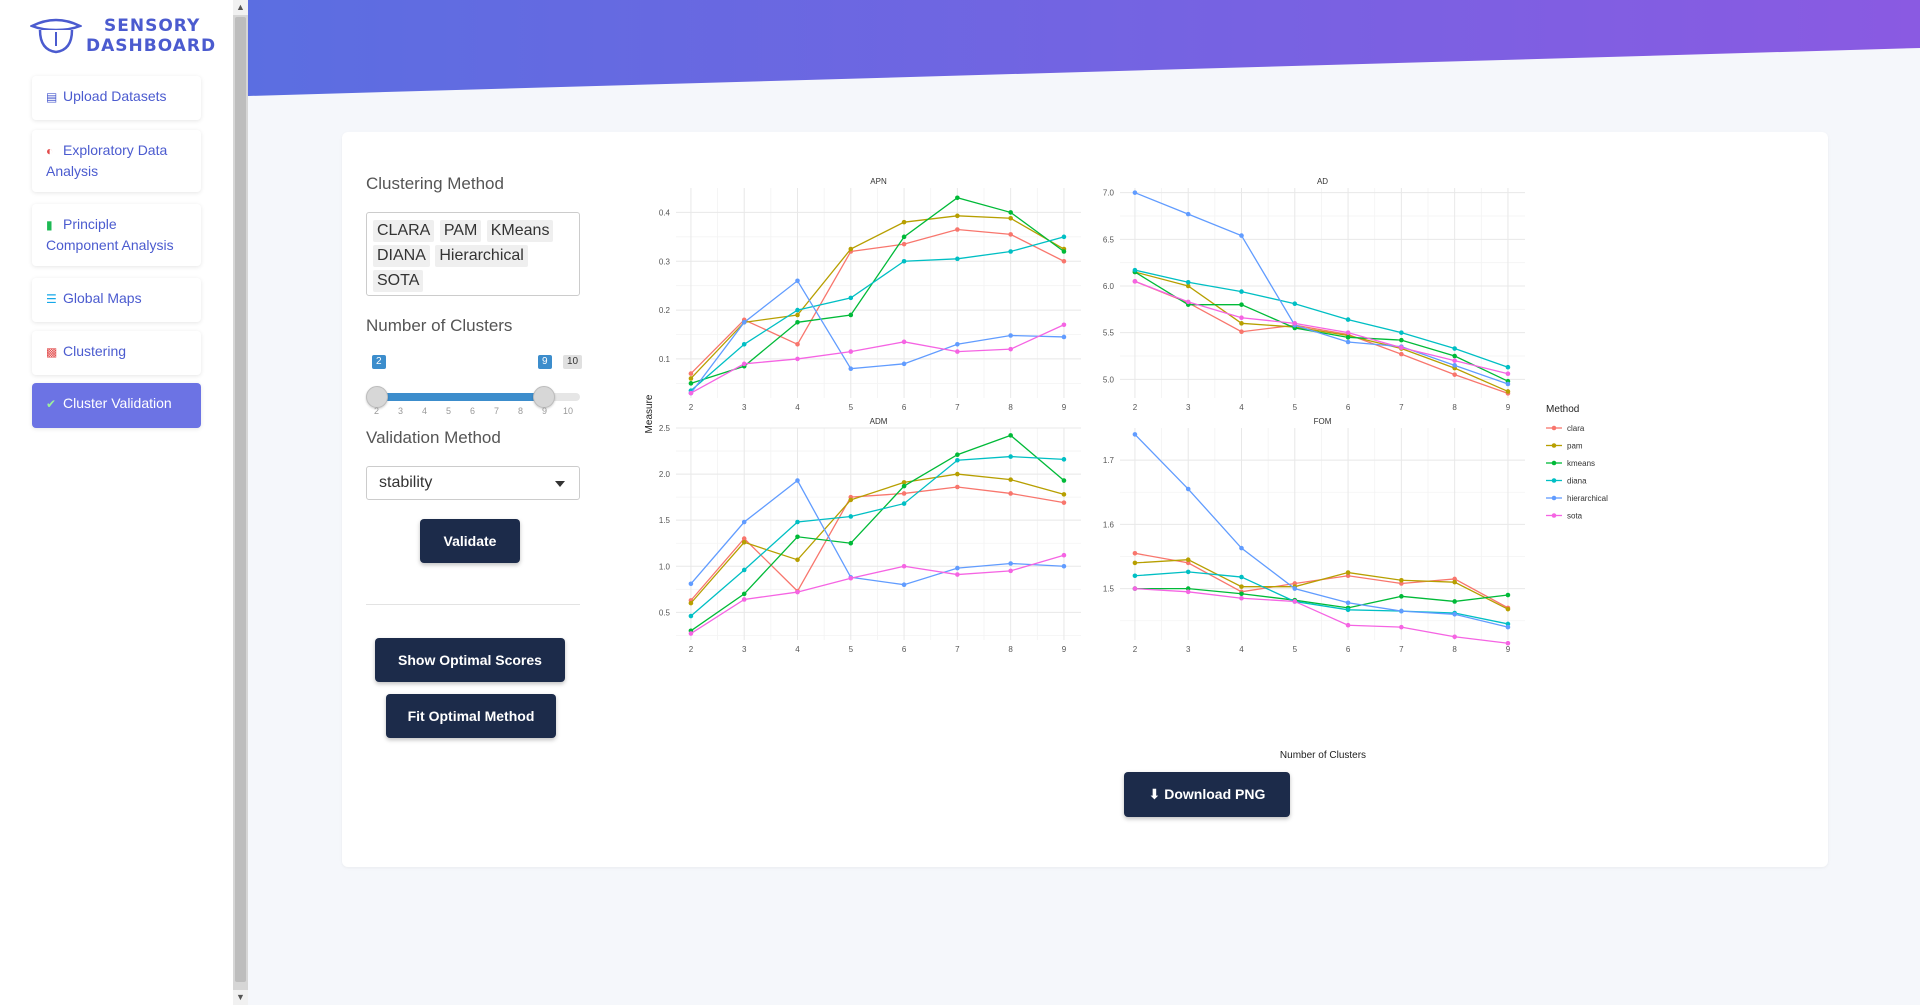  I want to click on slider-from-value: 2, so click(379, 362).